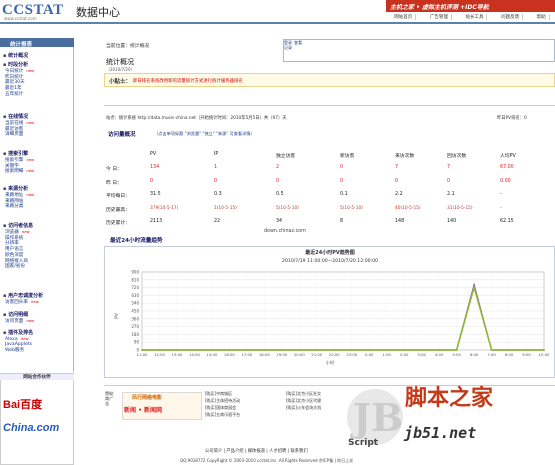 The height and width of the screenshot is (465, 555). I want to click on top-ad-banner: 主机之家 • 虚拟主机评测 +IDC导航, so click(470, 6).